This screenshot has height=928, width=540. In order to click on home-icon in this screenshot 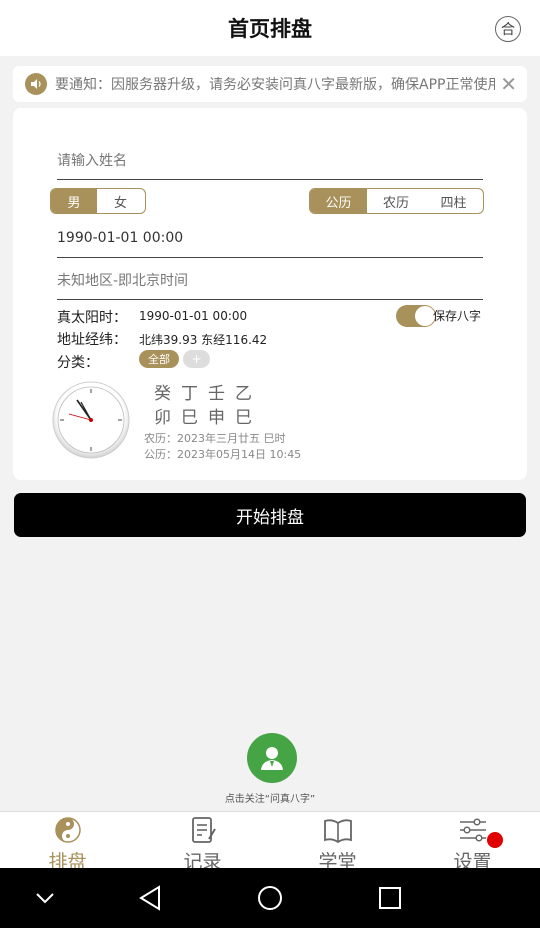, I will do `click(270, 898)`.